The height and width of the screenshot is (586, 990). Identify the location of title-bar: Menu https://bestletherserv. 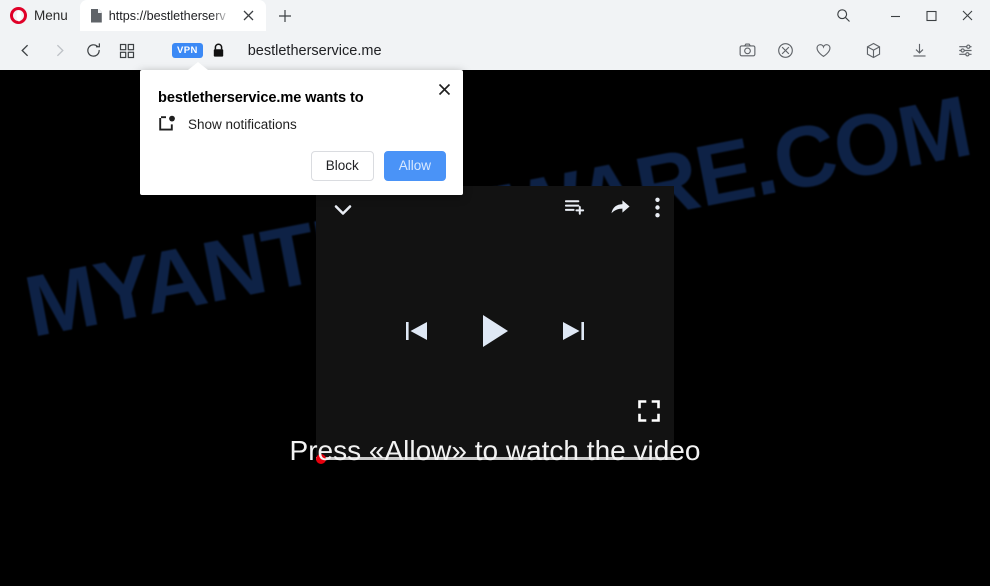
(495, 15).